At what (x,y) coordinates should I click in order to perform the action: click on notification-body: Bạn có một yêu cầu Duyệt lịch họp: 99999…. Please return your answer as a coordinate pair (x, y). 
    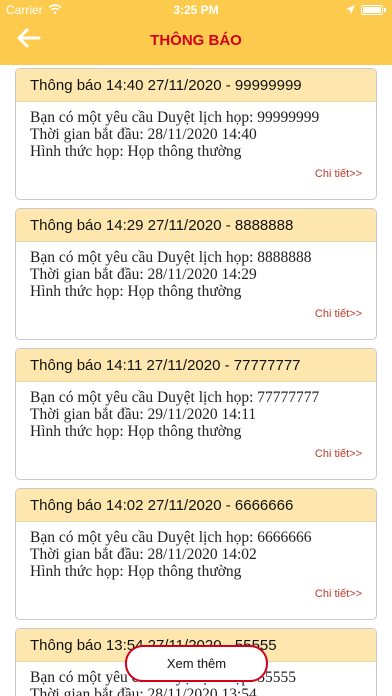
    Looking at the image, I should click on (196, 131).